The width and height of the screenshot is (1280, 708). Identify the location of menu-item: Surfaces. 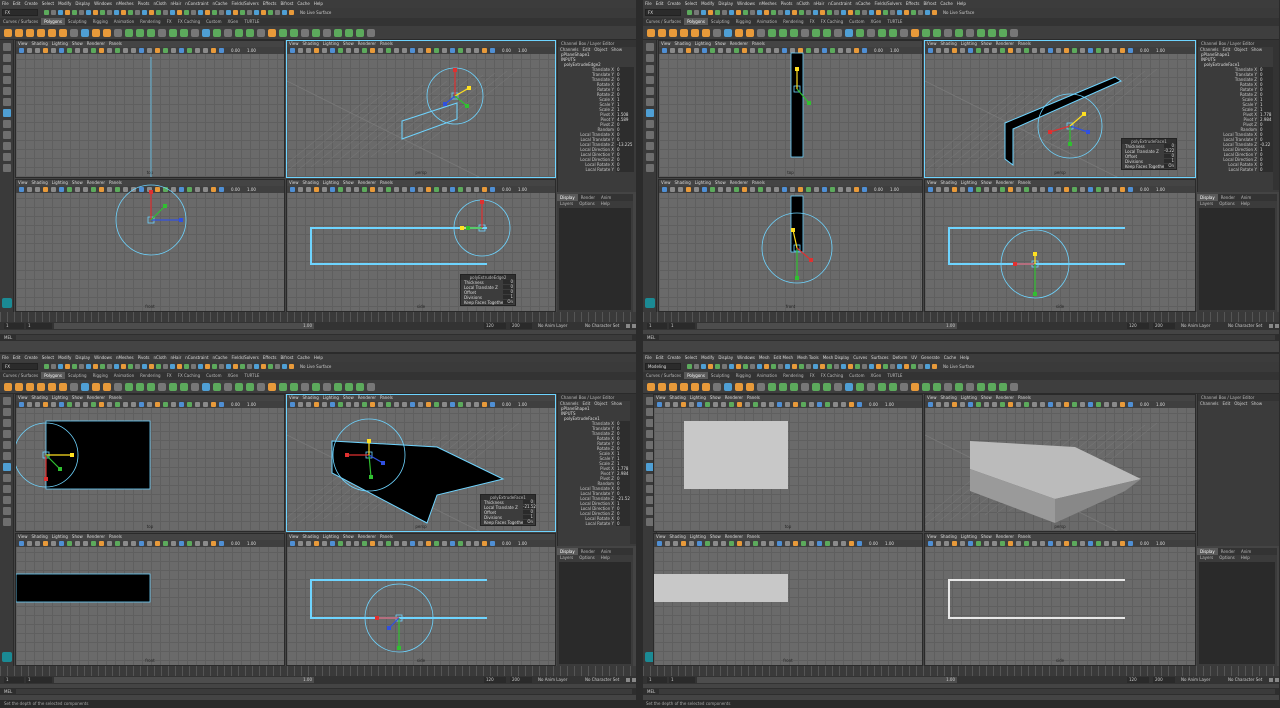
(879, 357).